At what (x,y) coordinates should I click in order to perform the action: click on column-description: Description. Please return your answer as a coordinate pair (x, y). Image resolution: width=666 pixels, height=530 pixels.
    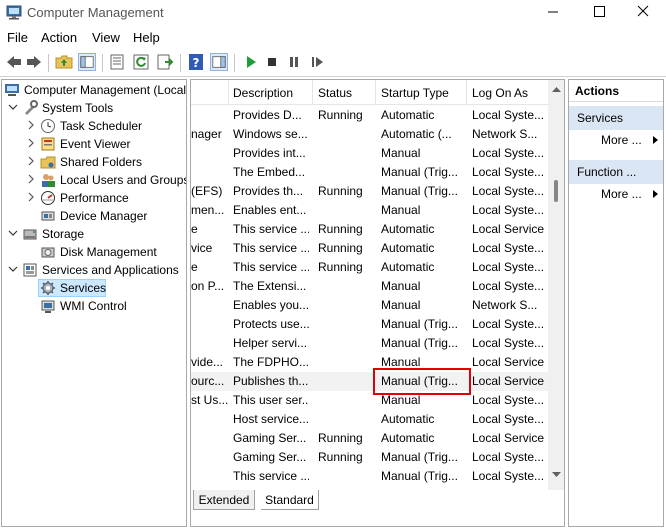
    Looking at the image, I should click on (263, 93).